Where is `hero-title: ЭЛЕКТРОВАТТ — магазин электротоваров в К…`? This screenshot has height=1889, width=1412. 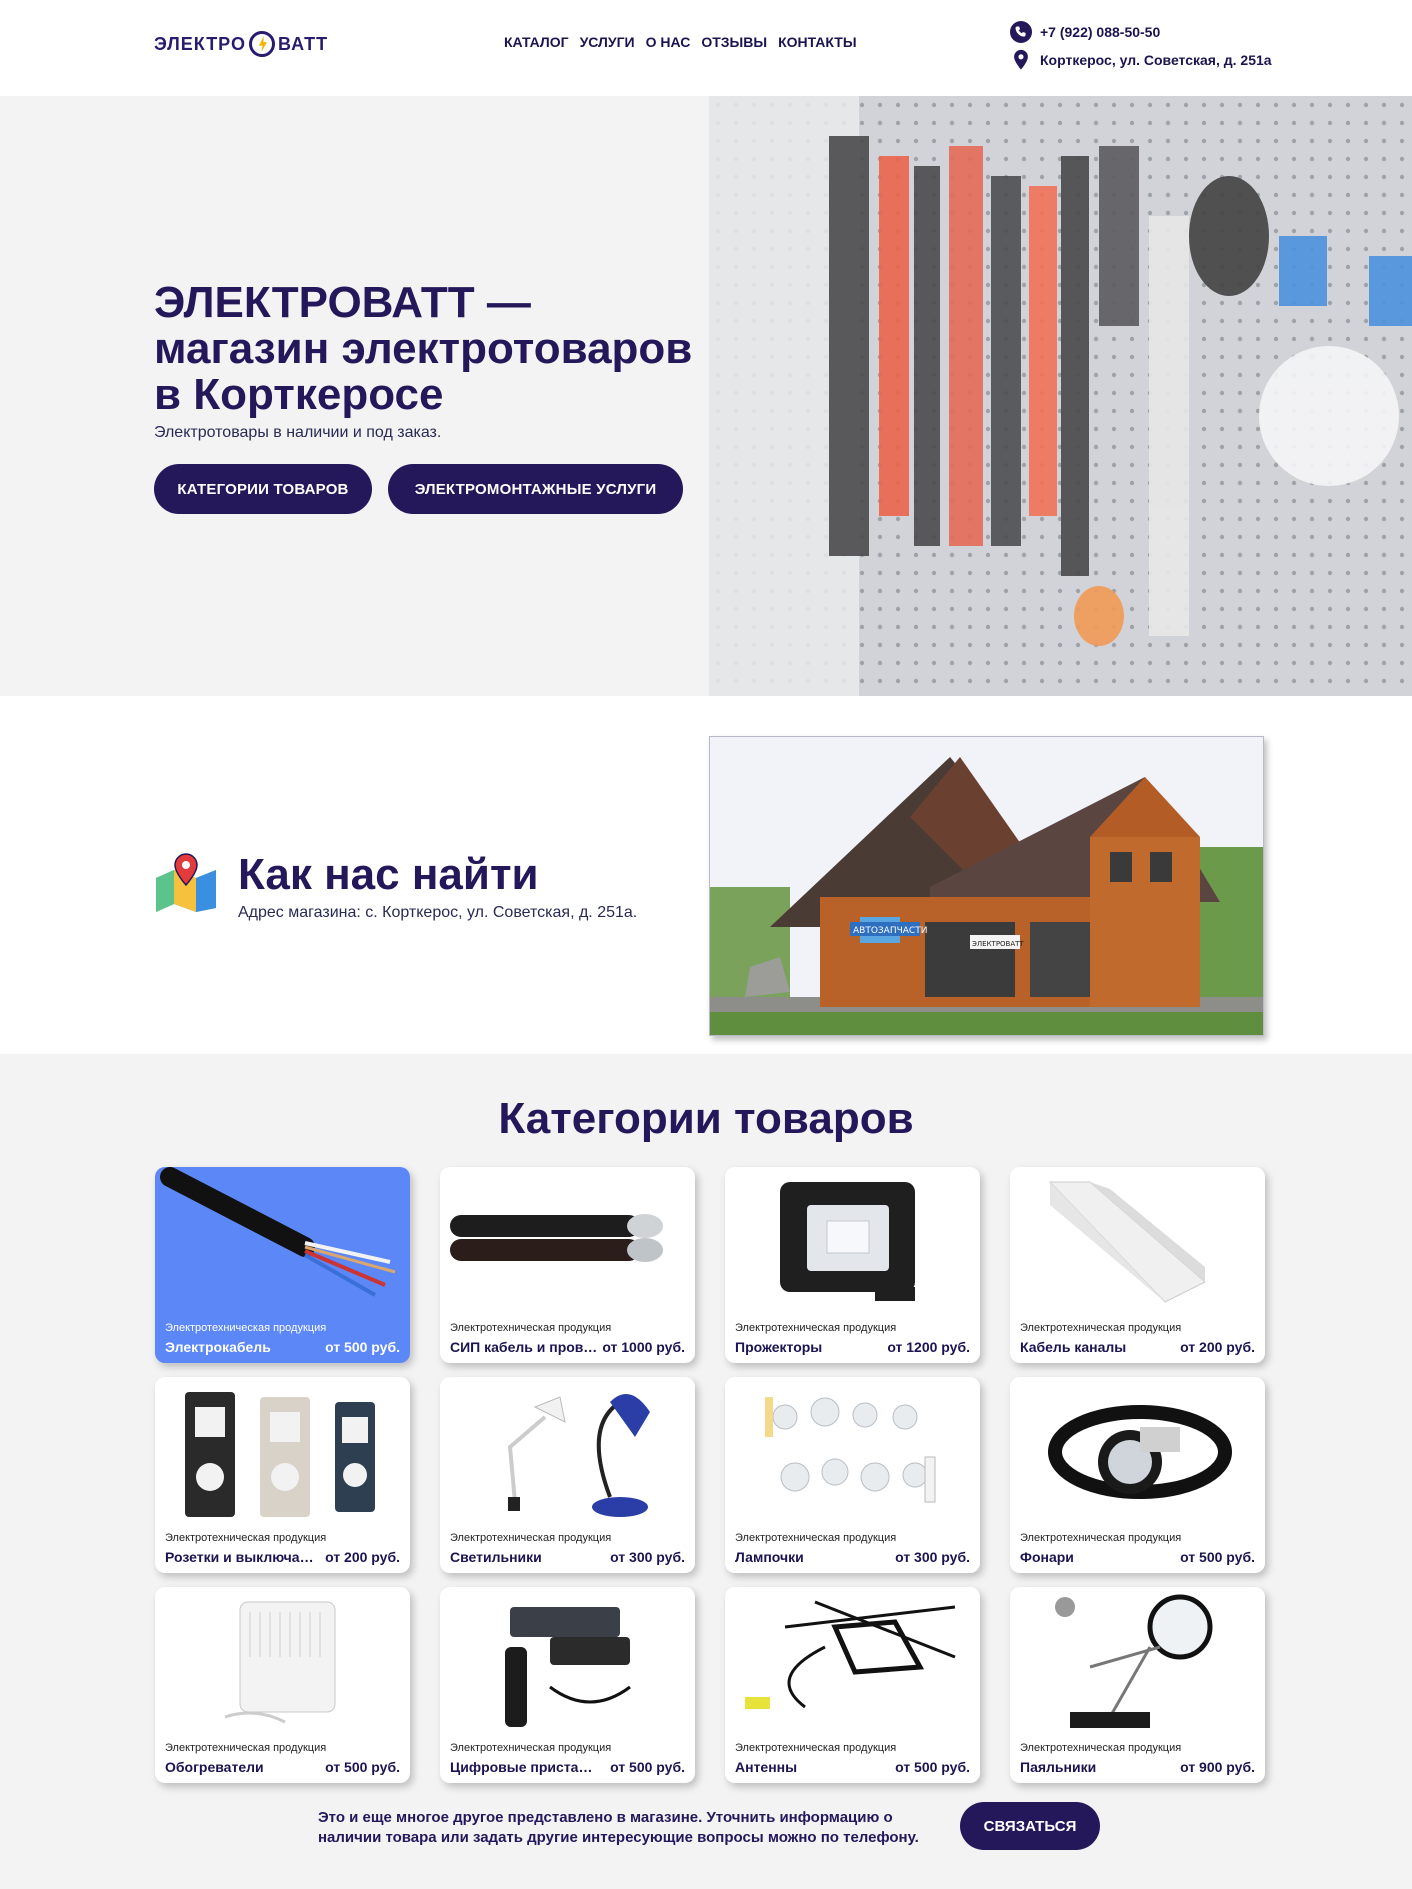 hero-title: ЭЛЕКТРОВАТТ — магазин электротоваров в К… is located at coordinates (423, 348).